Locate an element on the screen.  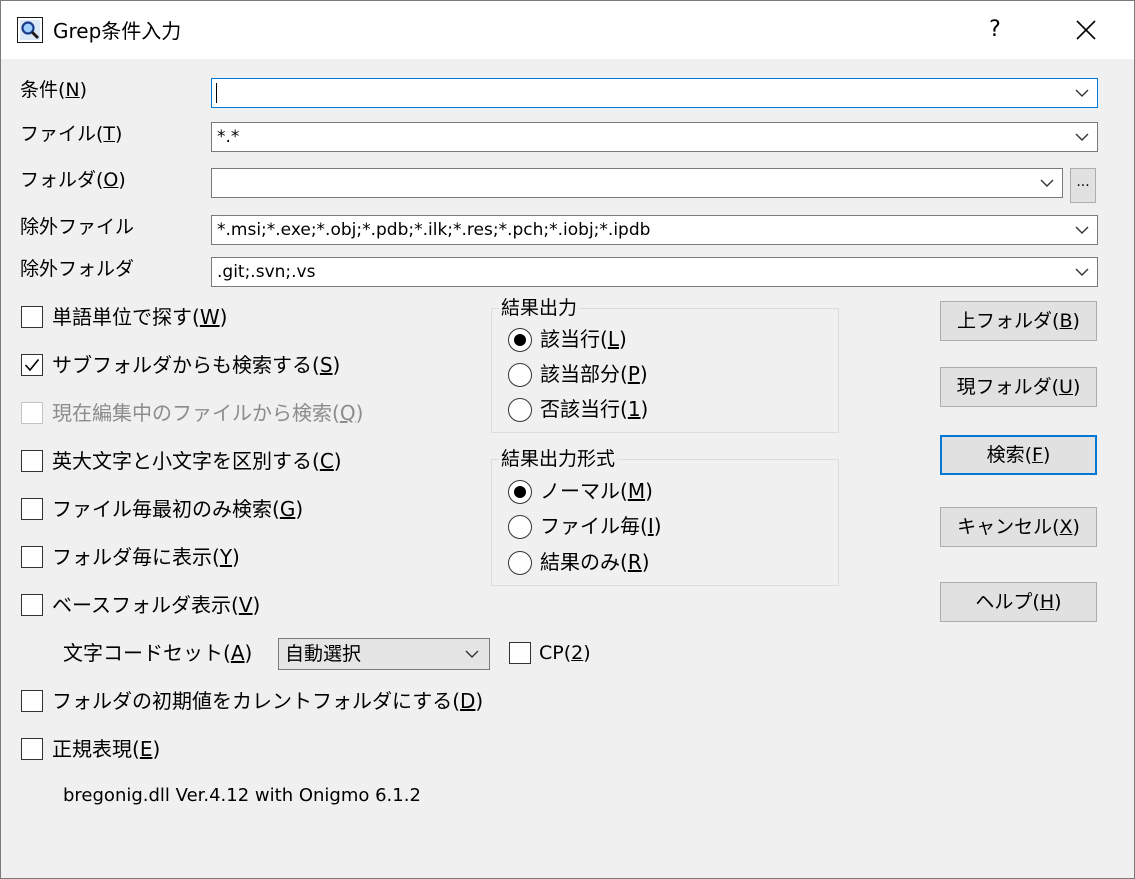
radio-normal is located at coordinates (520, 492).